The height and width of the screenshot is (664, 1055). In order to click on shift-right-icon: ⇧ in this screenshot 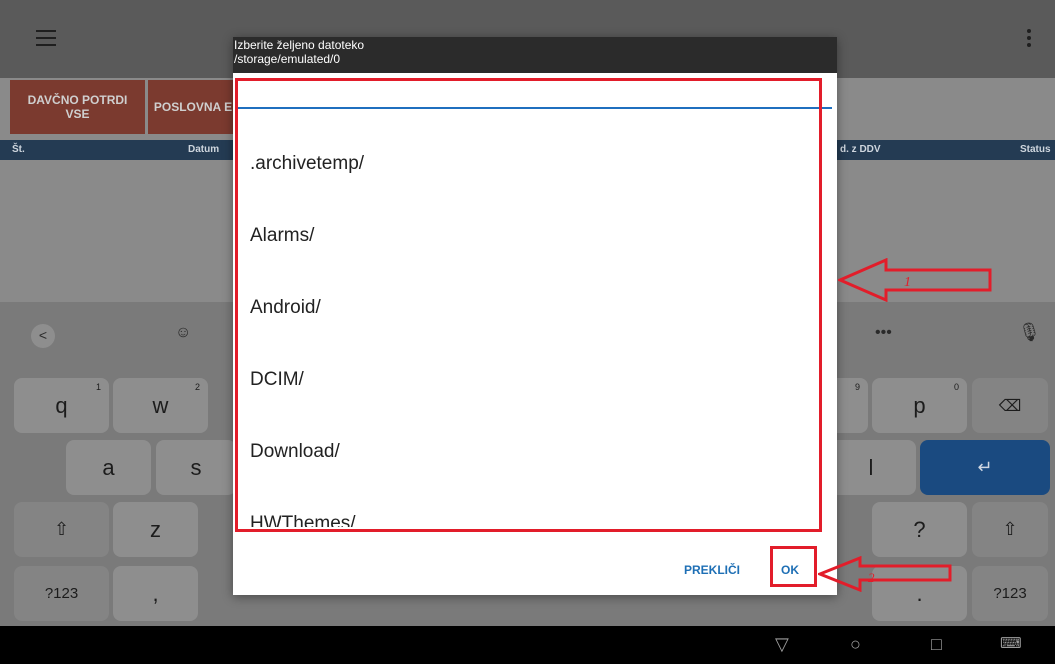, I will do `click(1010, 529)`.